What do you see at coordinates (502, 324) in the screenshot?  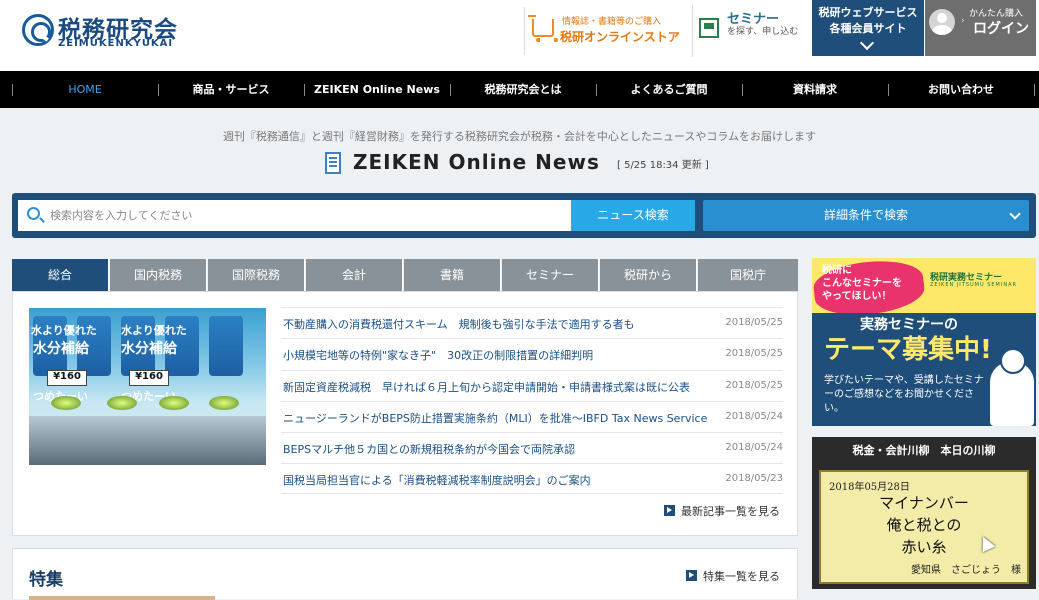 I see `news-title: 不動産購入の消費税還付スキーム 規制後も強引な手法で適用する者も` at bounding box center [502, 324].